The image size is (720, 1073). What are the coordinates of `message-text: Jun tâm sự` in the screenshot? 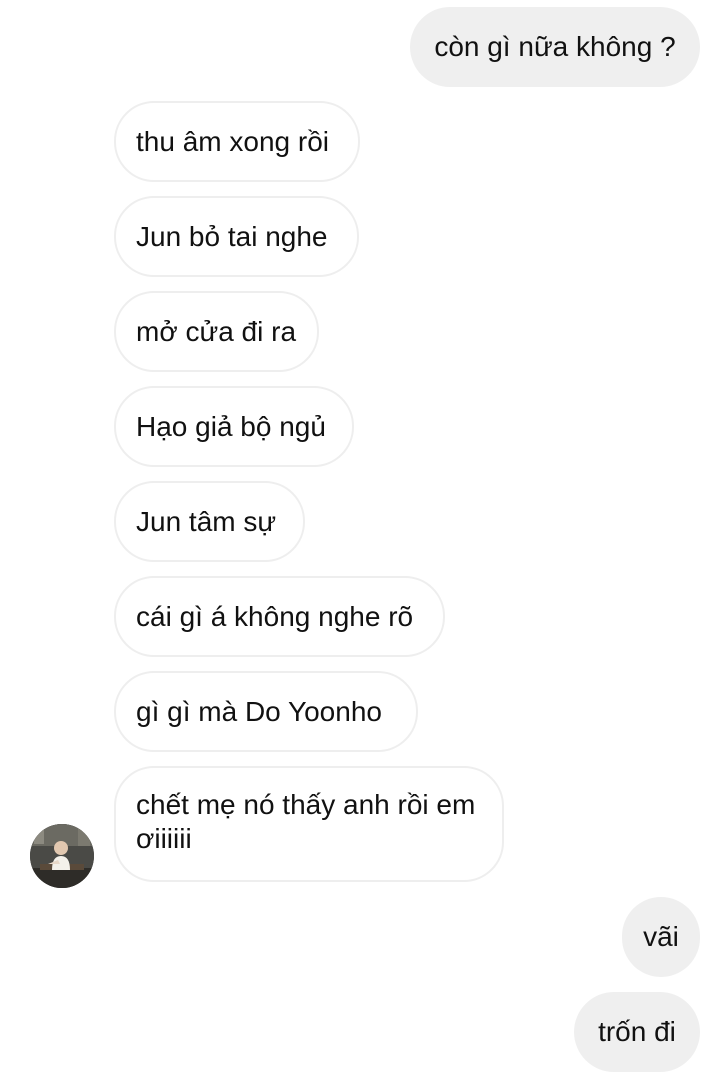 It's located at (206, 521).